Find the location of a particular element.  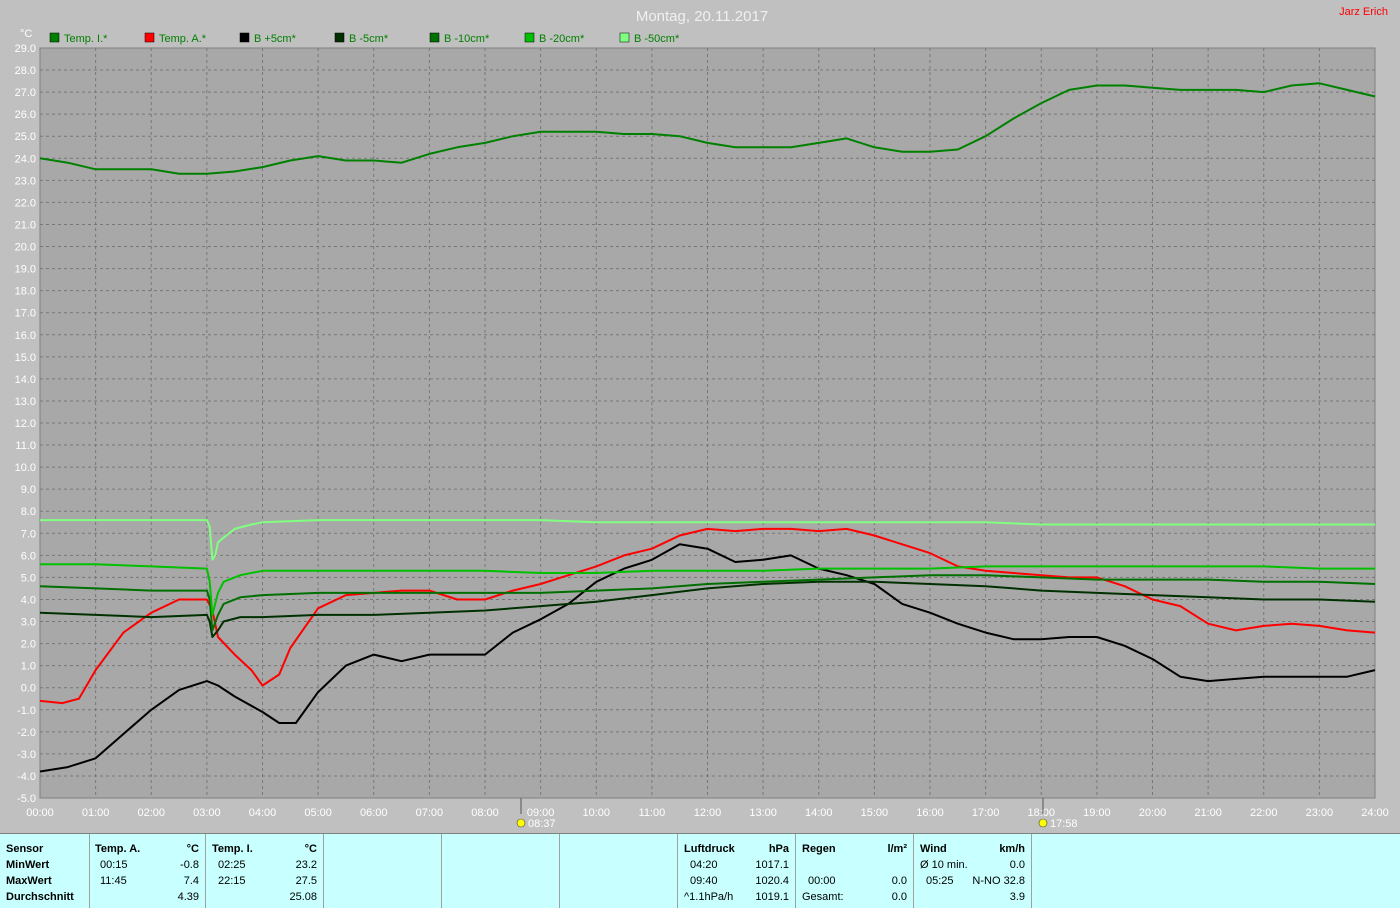

rain-unit: l/m² is located at coordinates (897, 849).